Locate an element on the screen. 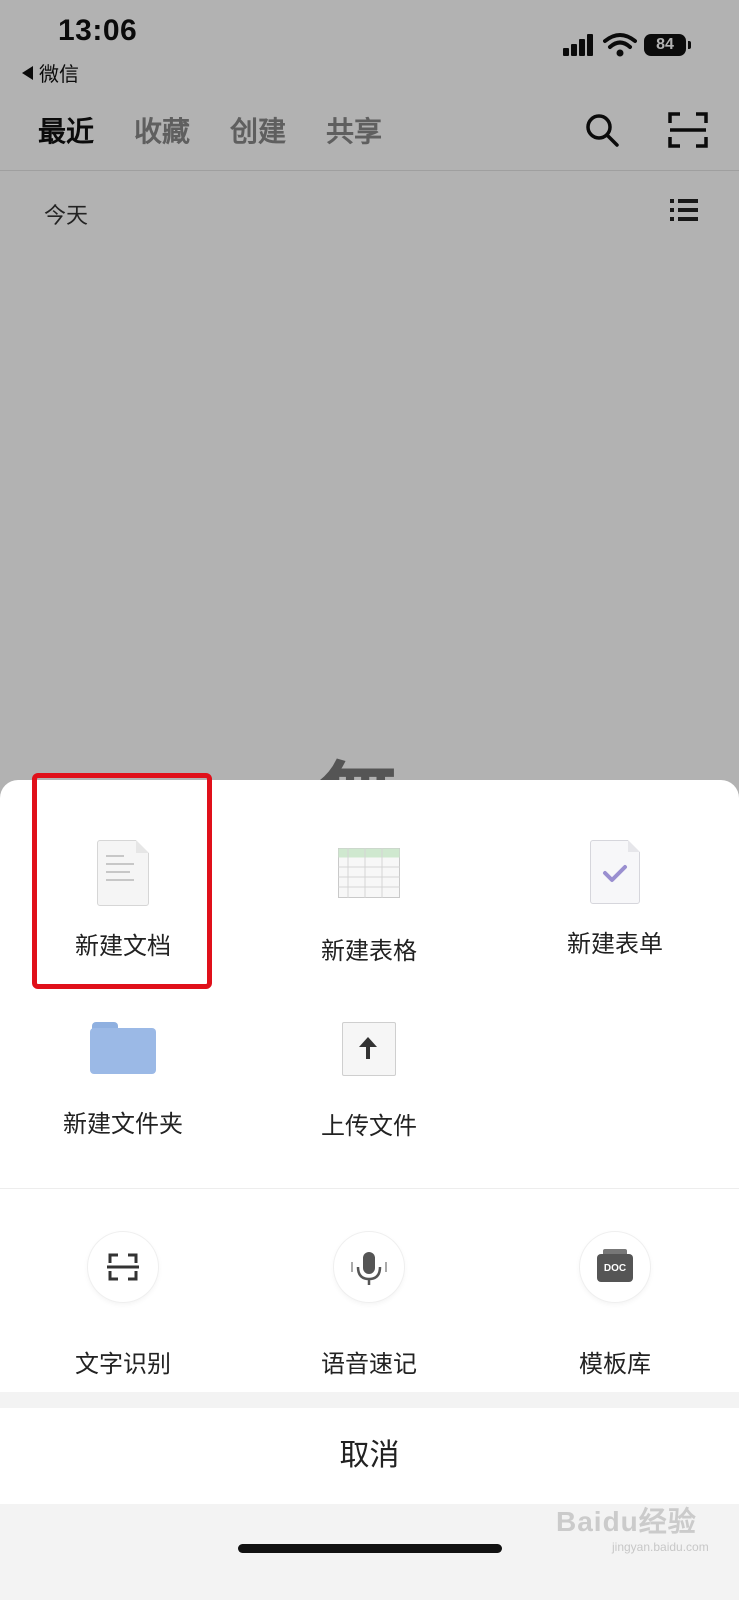 The height and width of the screenshot is (1600, 739). doc-badge: DOC is located at coordinates (615, 1265).